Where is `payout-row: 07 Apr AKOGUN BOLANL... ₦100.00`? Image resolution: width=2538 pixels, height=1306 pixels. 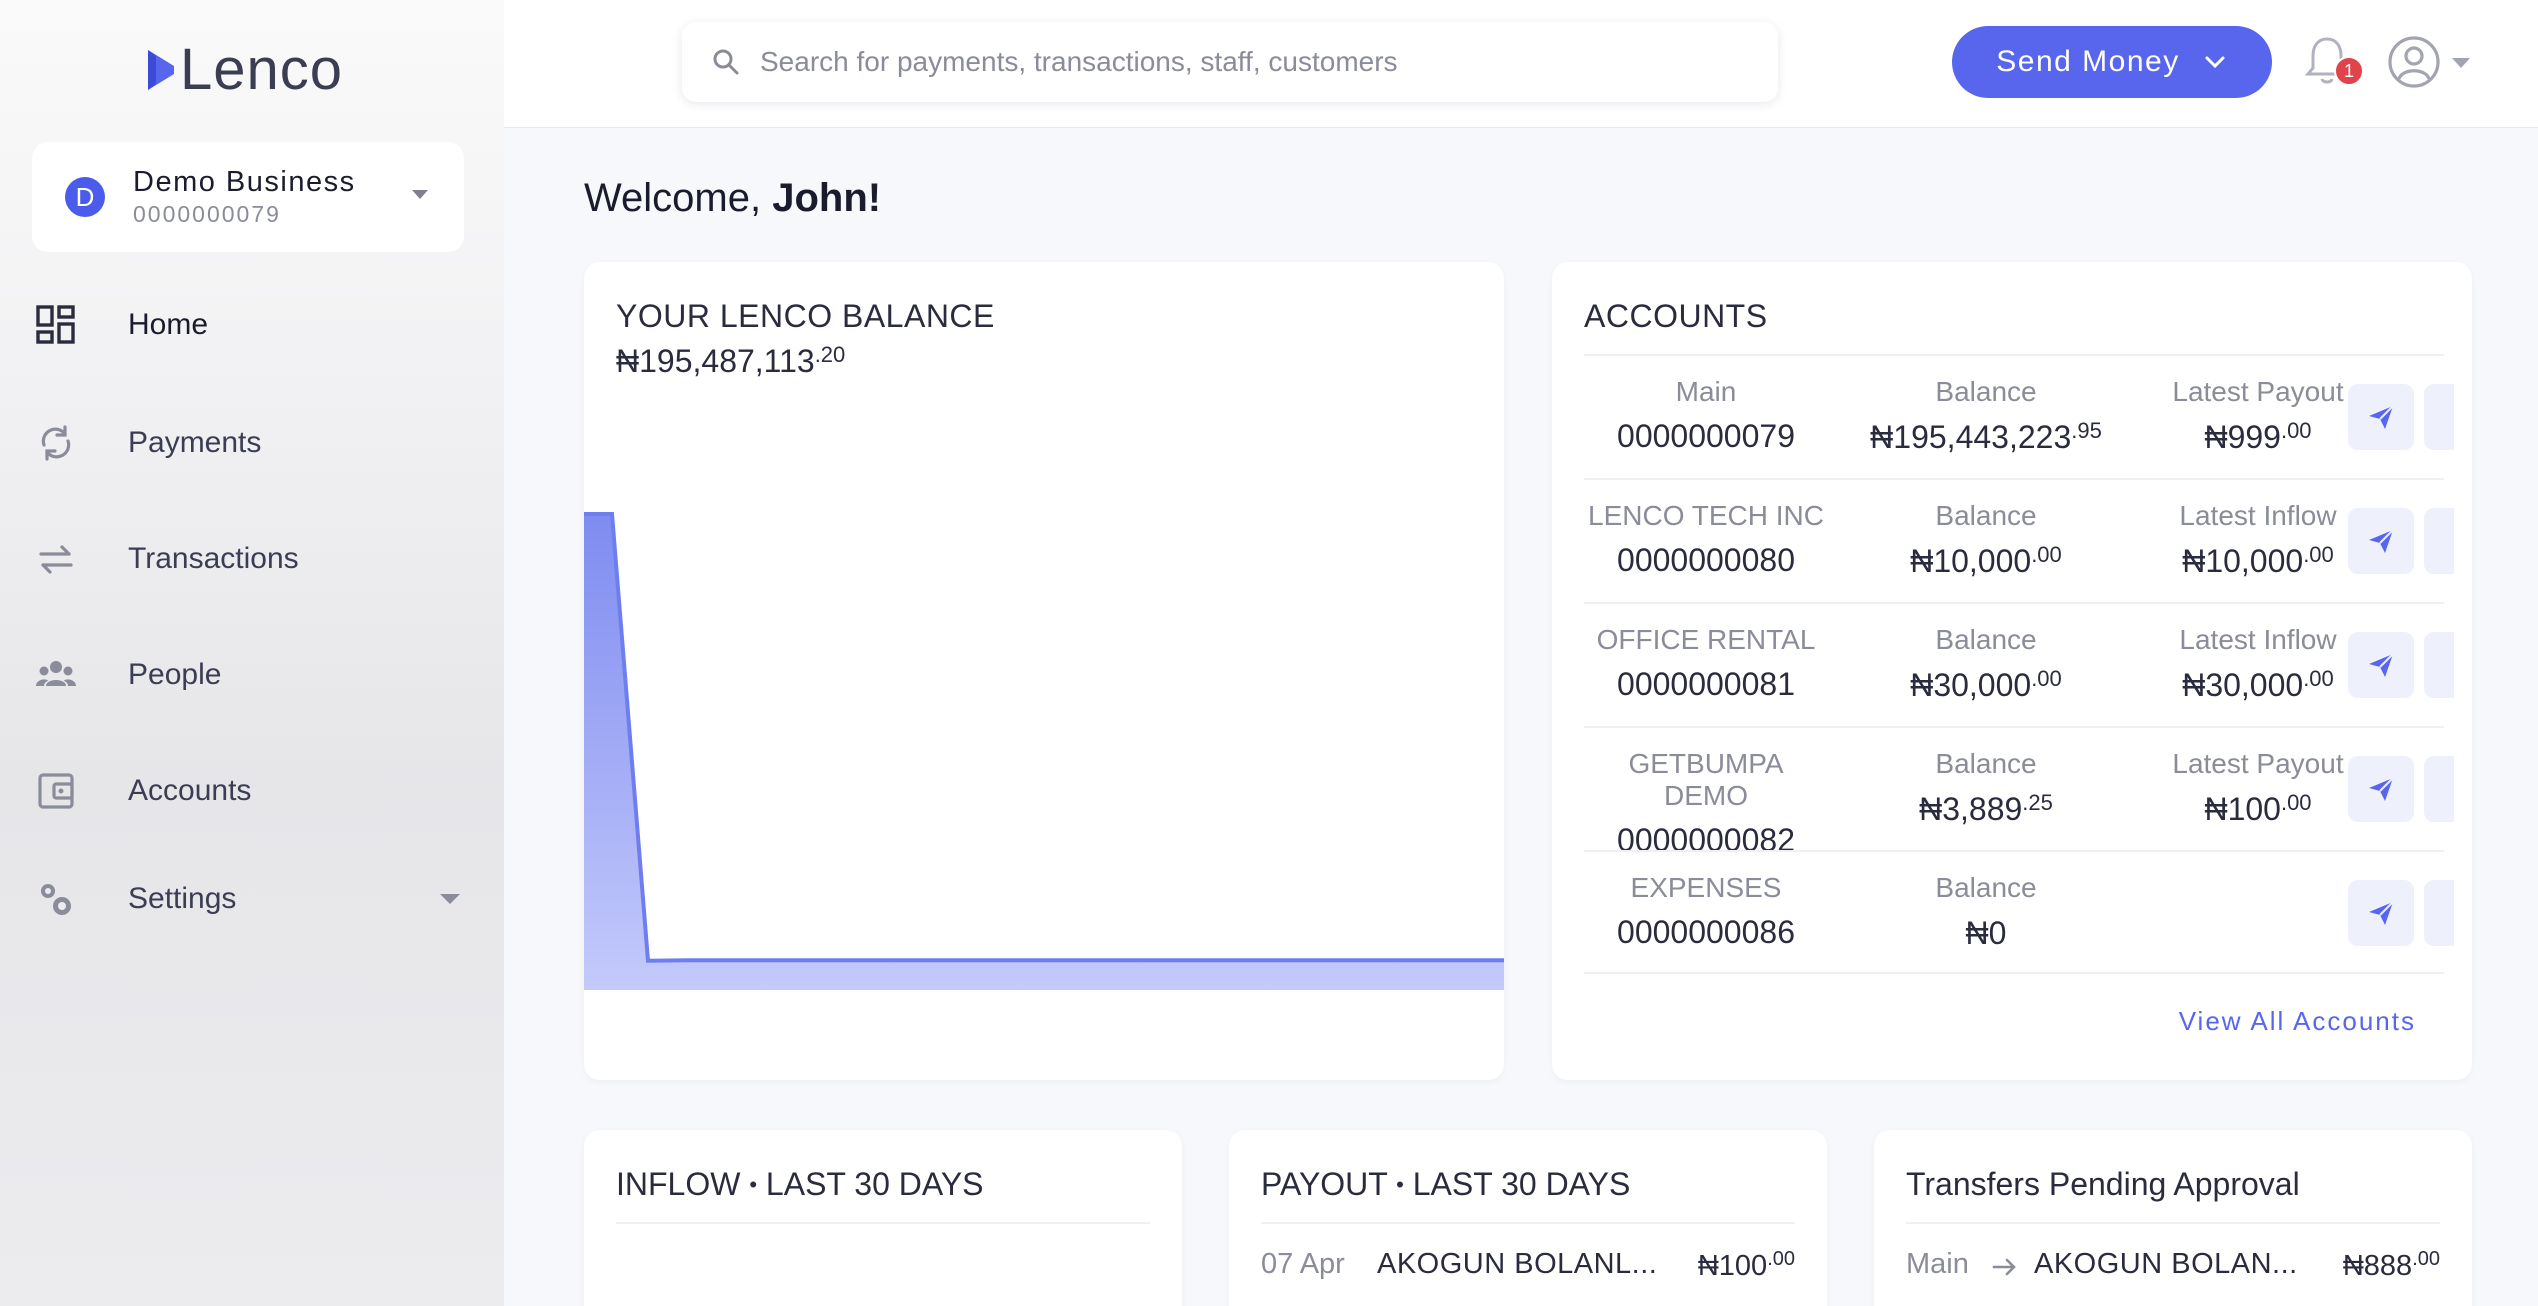 payout-row: 07 Apr AKOGUN BOLANL... ₦100.00 is located at coordinates (1528, 1268).